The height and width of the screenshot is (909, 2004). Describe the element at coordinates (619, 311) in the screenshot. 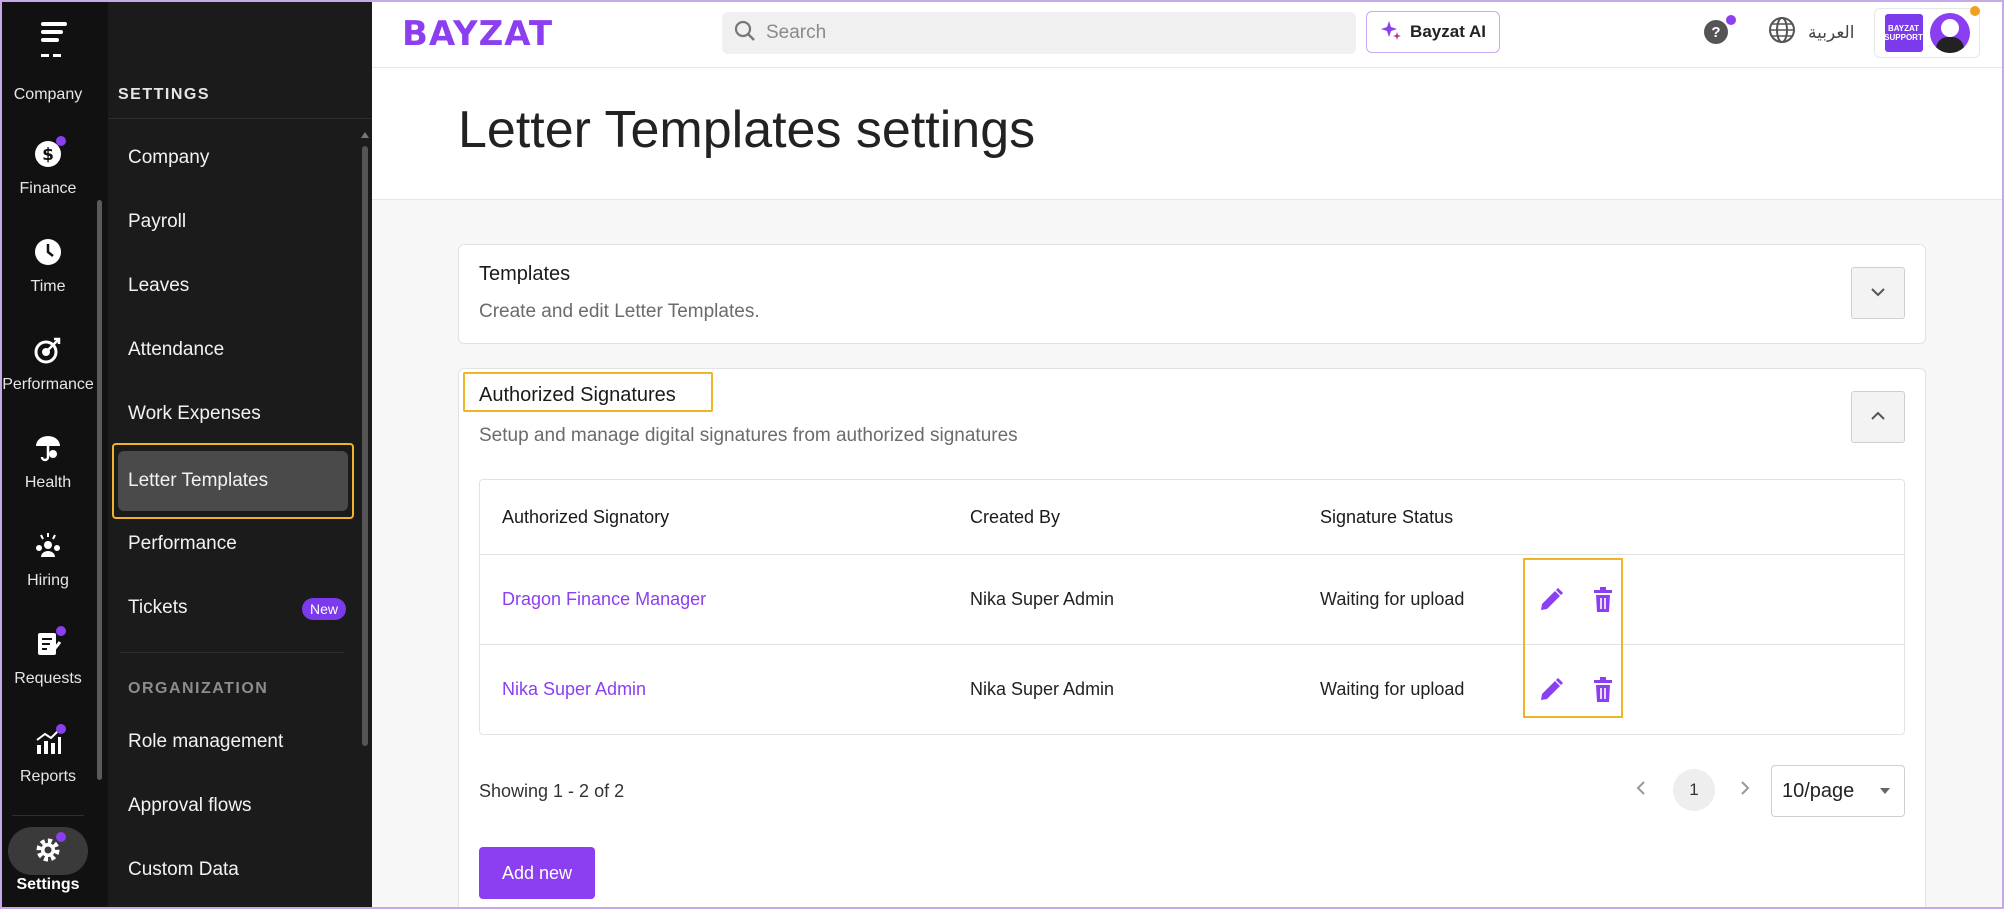

I see `card-description: Create and edit Letter Templates.` at that location.